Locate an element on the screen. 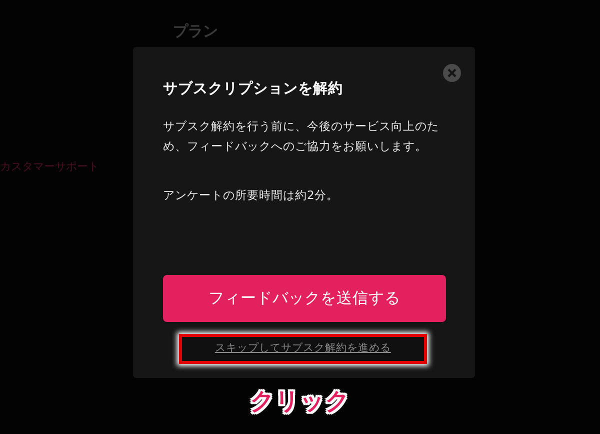 The height and width of the screenshot is (434, 600). close-icon is located at coordinates (452, 73).